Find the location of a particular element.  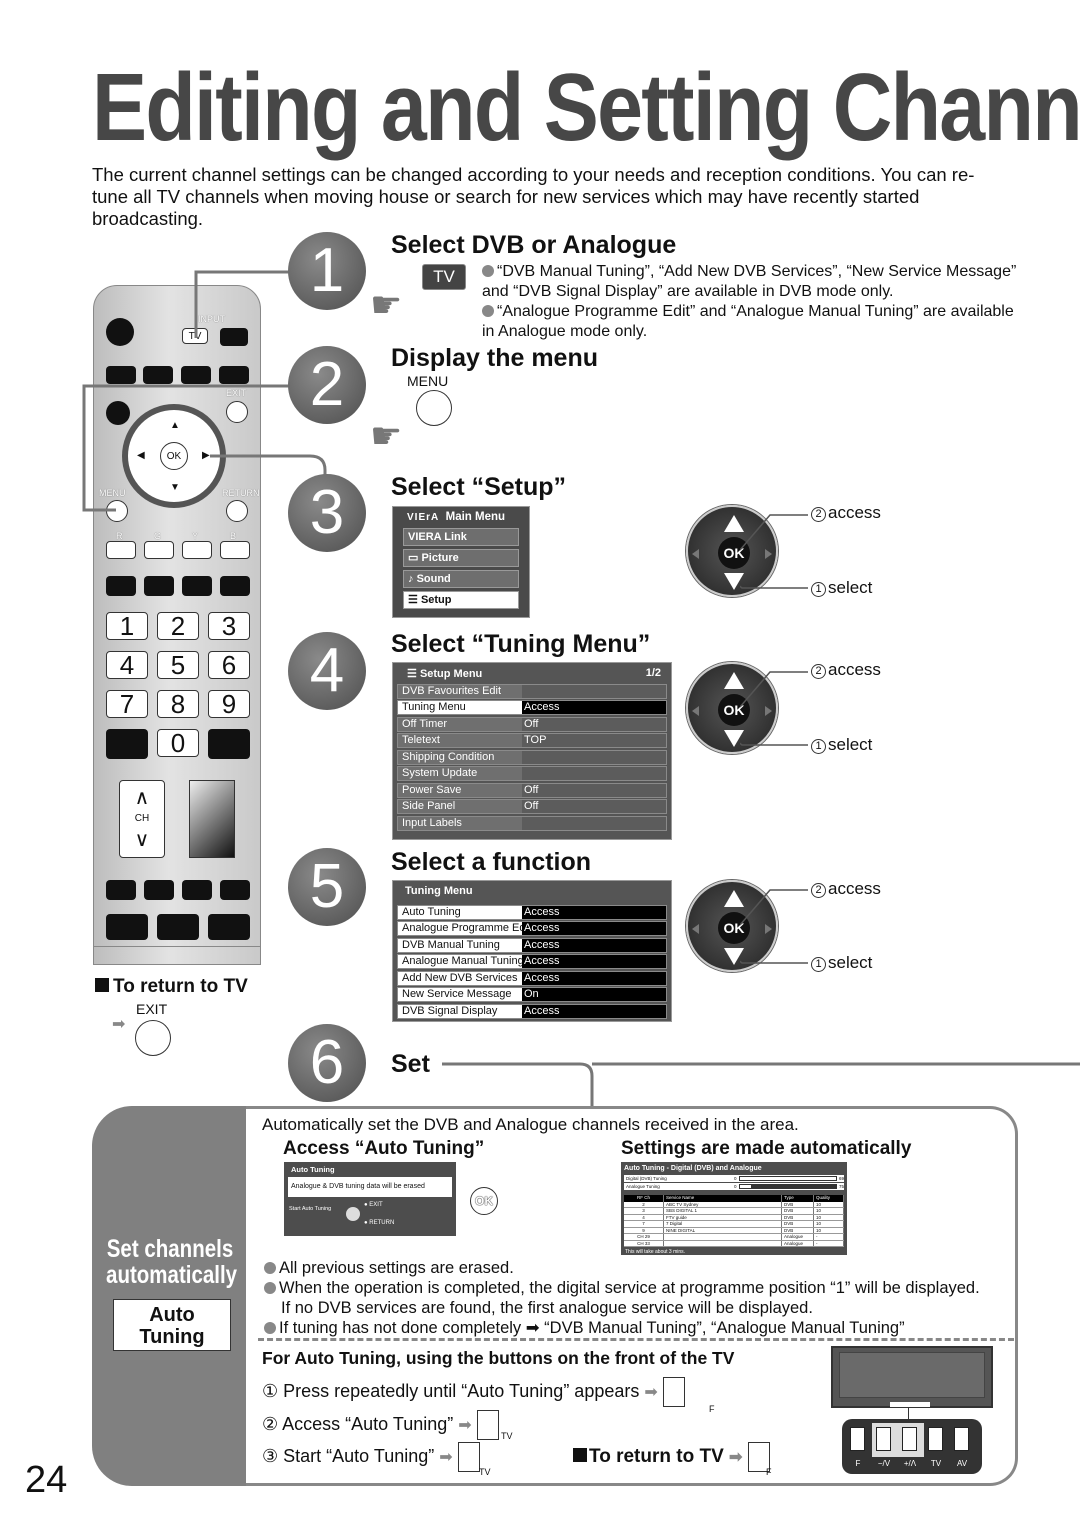

row-label: Side Panel is located at coordinates (429, 806).